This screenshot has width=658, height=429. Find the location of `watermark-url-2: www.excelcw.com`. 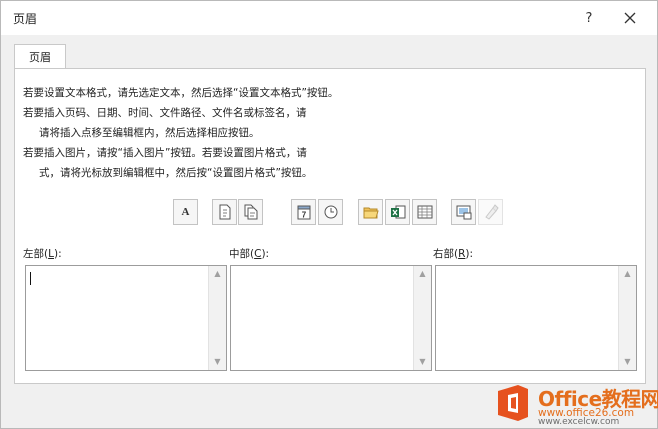

watermark-url-2: www.excelcw.com is located at coordinates (579, 422).